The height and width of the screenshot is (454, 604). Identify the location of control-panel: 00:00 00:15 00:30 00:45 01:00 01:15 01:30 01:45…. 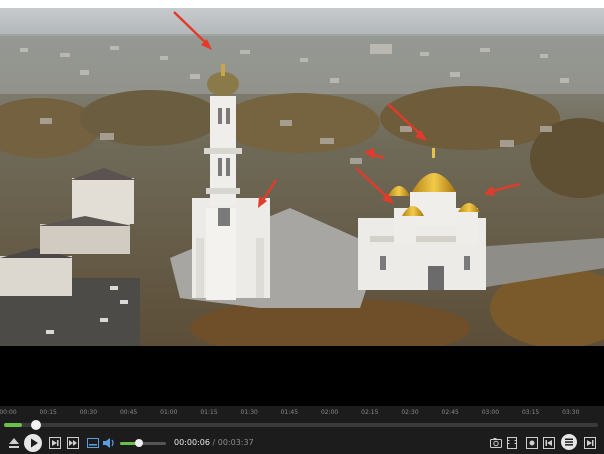
(302, 430).